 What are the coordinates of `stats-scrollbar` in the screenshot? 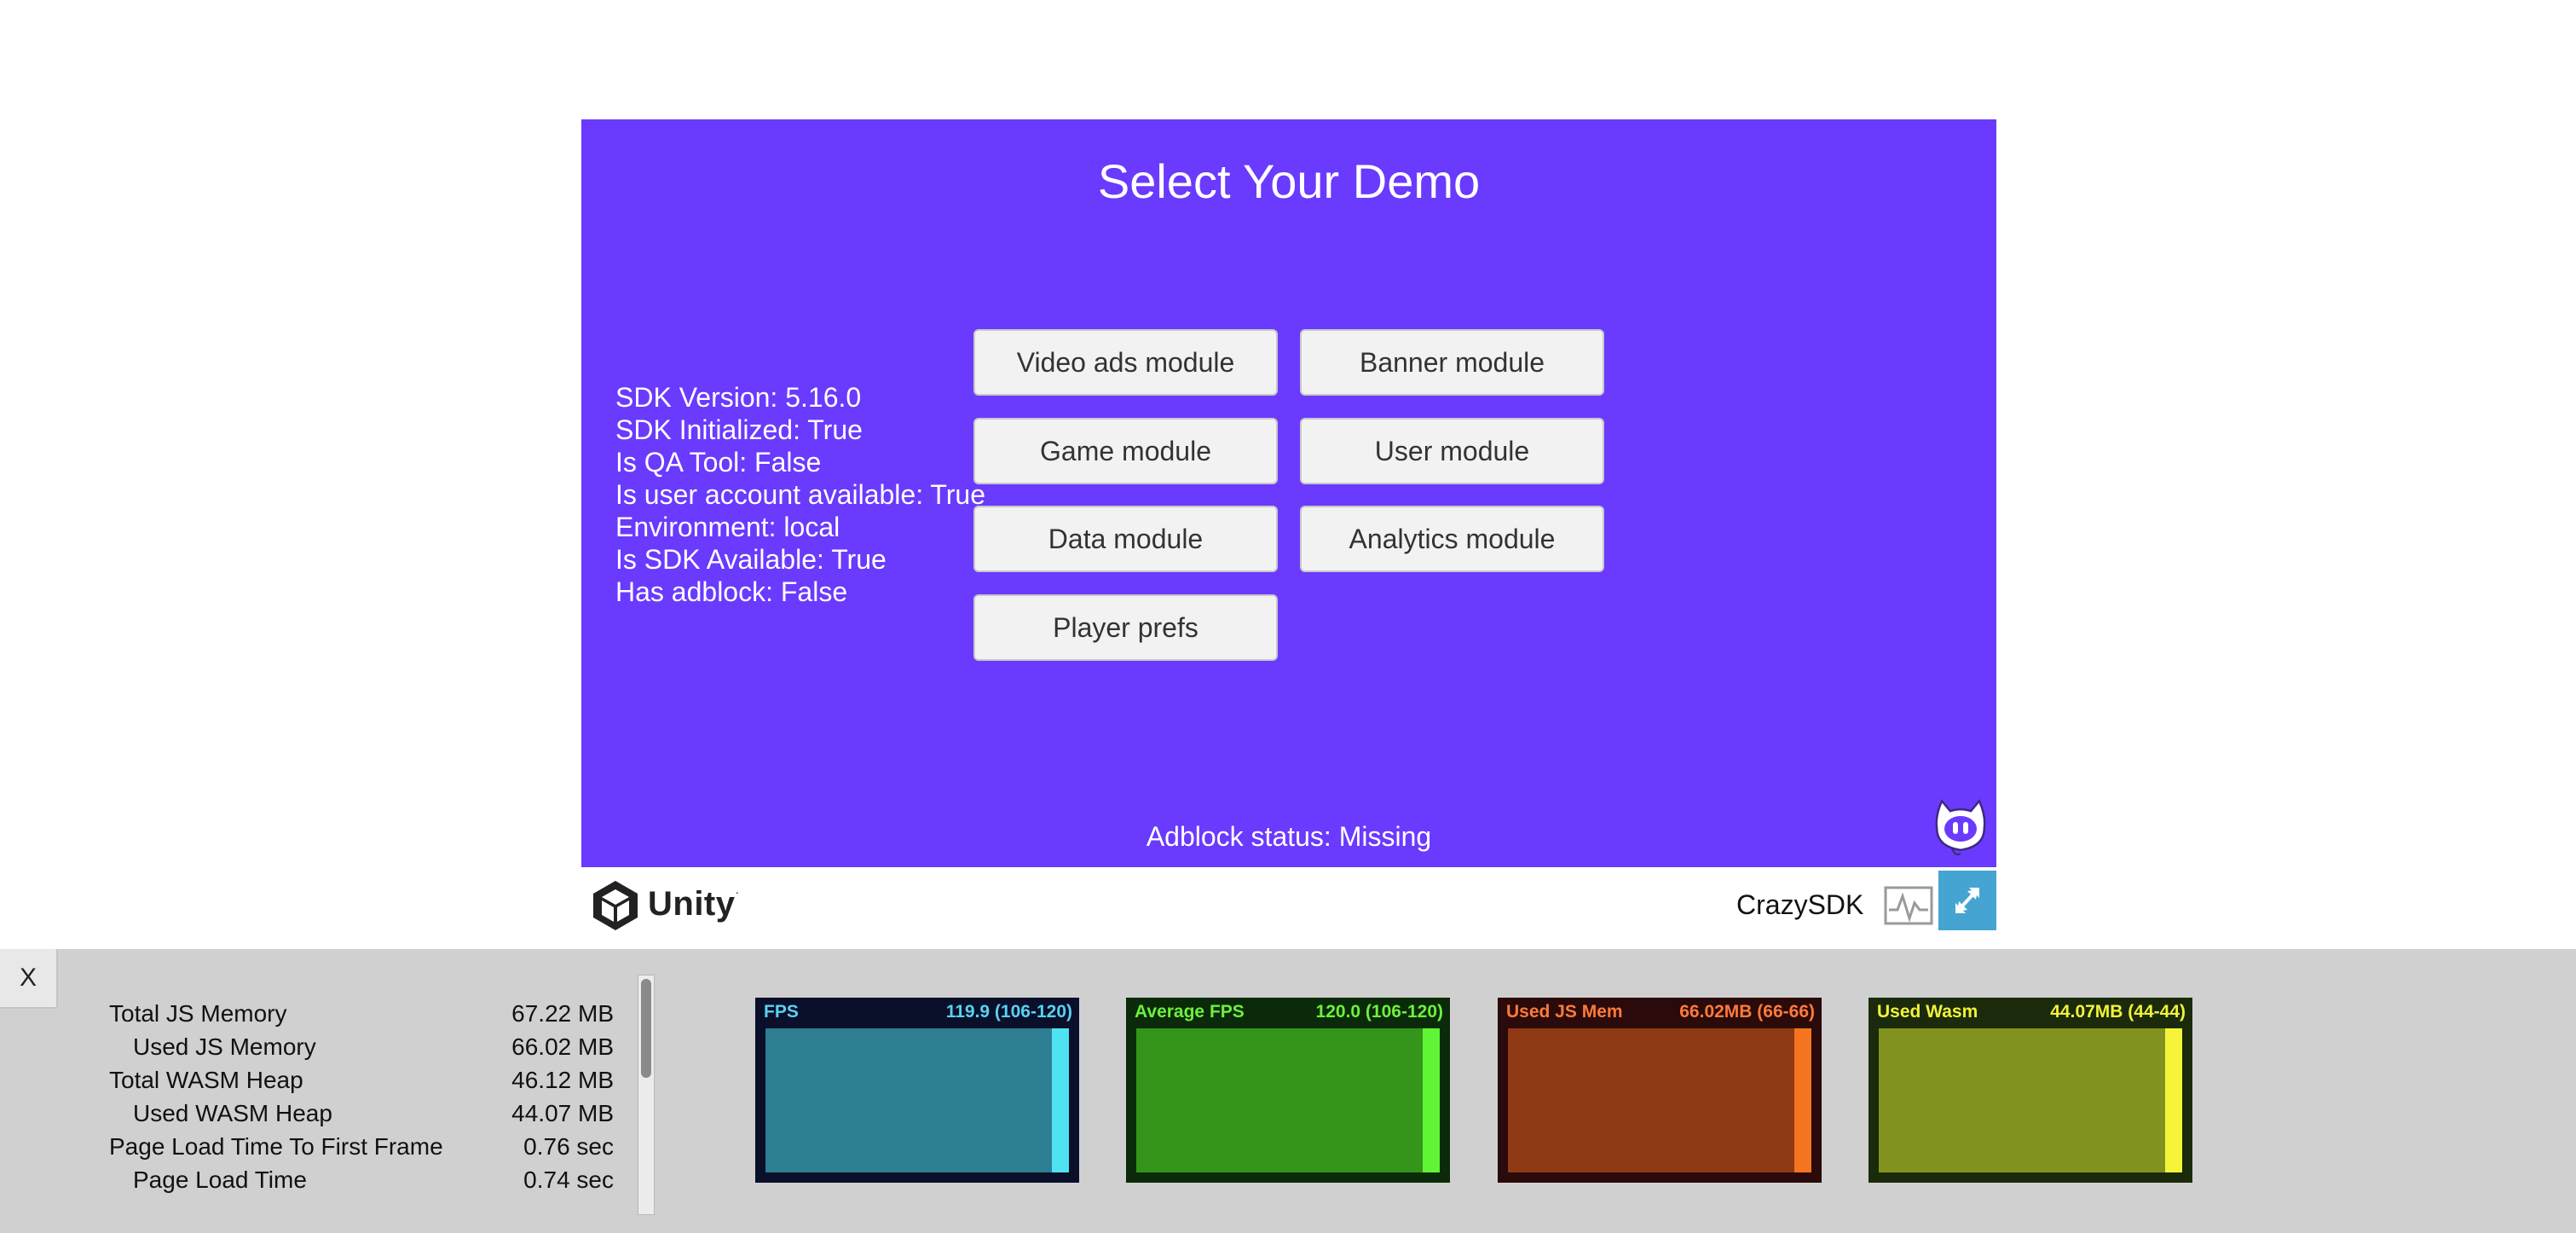 It's located at (646, 1095).